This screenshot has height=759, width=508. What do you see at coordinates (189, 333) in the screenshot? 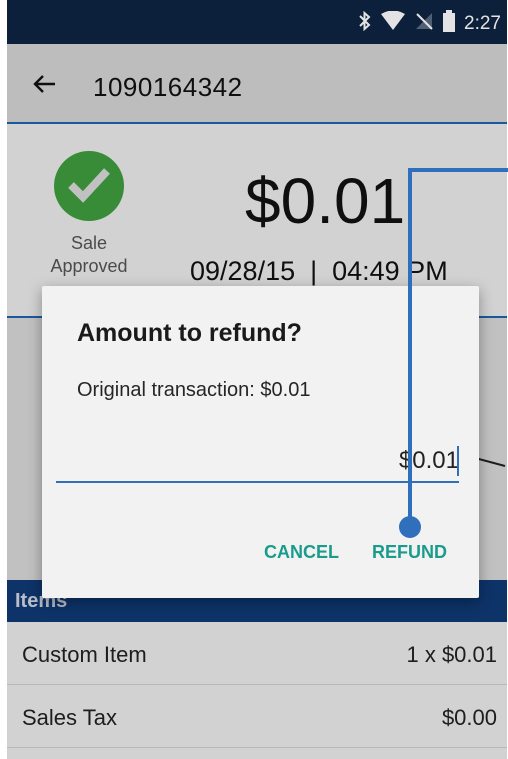
I see `dialog-title: Amount to refund?` at bounding box center [189, 333].